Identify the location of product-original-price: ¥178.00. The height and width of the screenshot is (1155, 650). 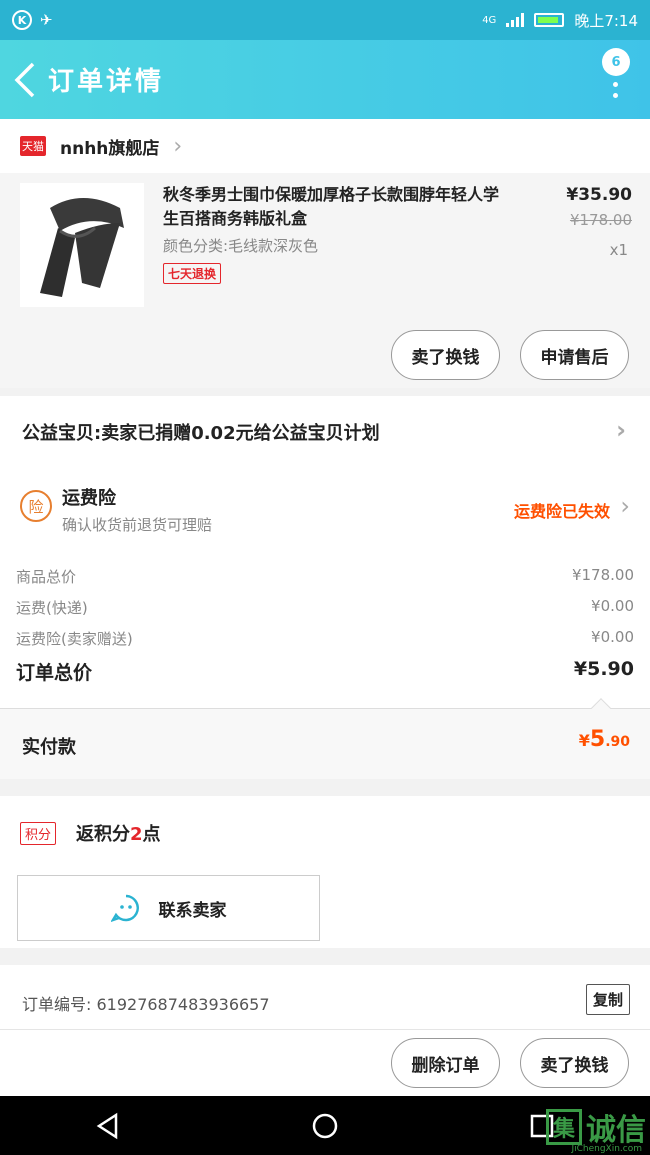
(600, 220).